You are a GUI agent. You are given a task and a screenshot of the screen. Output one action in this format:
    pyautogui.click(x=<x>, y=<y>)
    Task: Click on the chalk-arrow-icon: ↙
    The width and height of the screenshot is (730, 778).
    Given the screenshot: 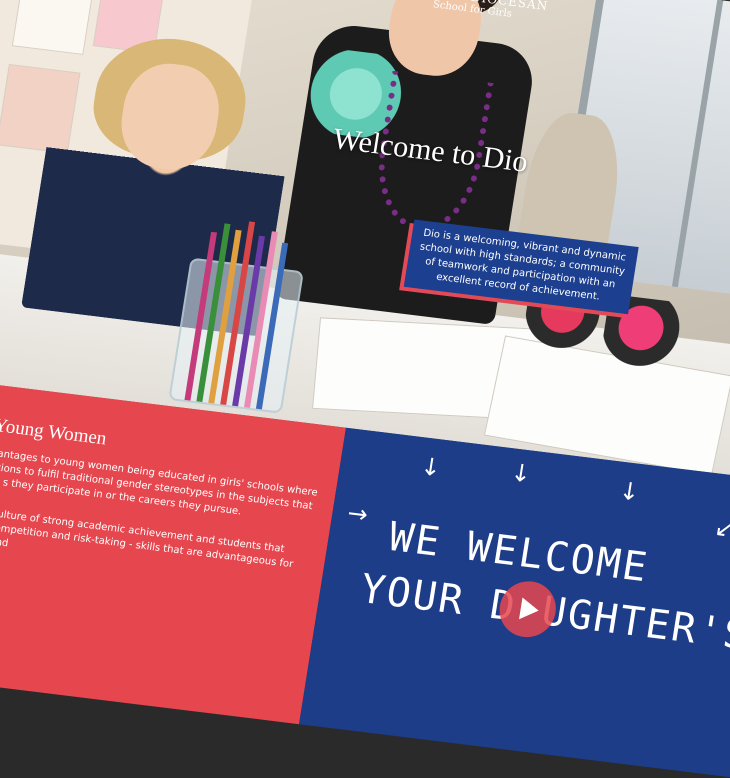 What is the action you would take?
    pyautogui.click(x=721, y=528)
    